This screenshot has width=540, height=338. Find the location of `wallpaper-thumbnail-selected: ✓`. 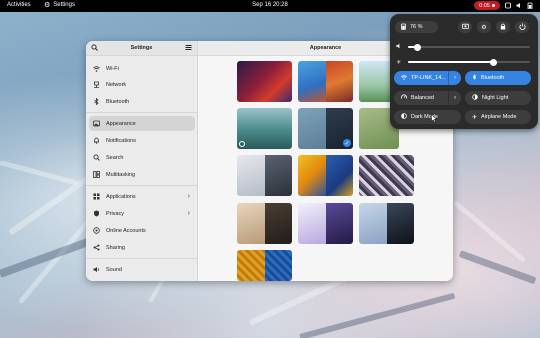

wallpaper-thumbnail-selected: ✓ is located at coordinates (325, 128).